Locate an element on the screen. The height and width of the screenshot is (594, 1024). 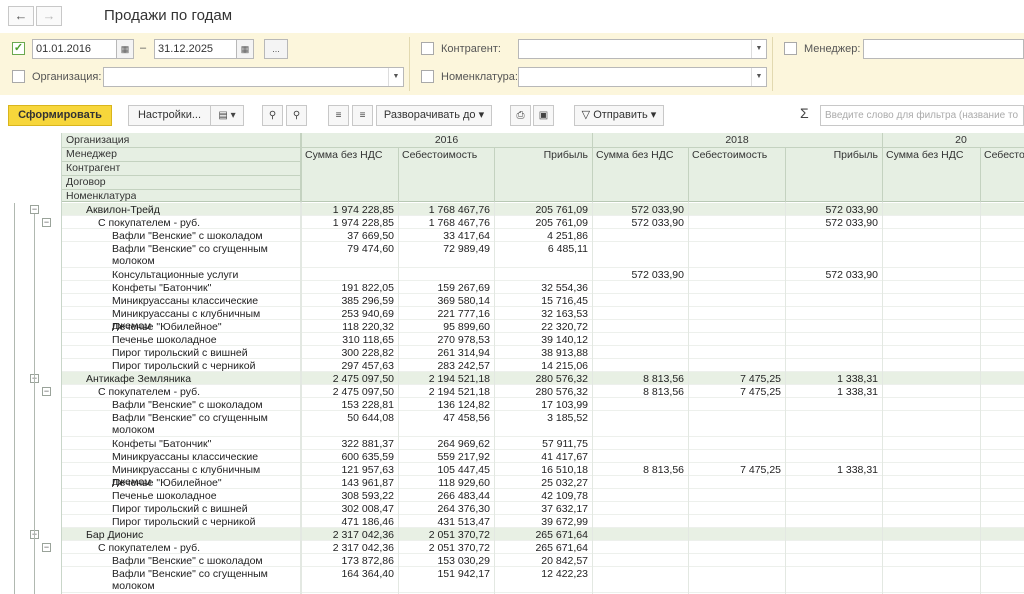
year-header: 20 is located at coordinates (961, 140).